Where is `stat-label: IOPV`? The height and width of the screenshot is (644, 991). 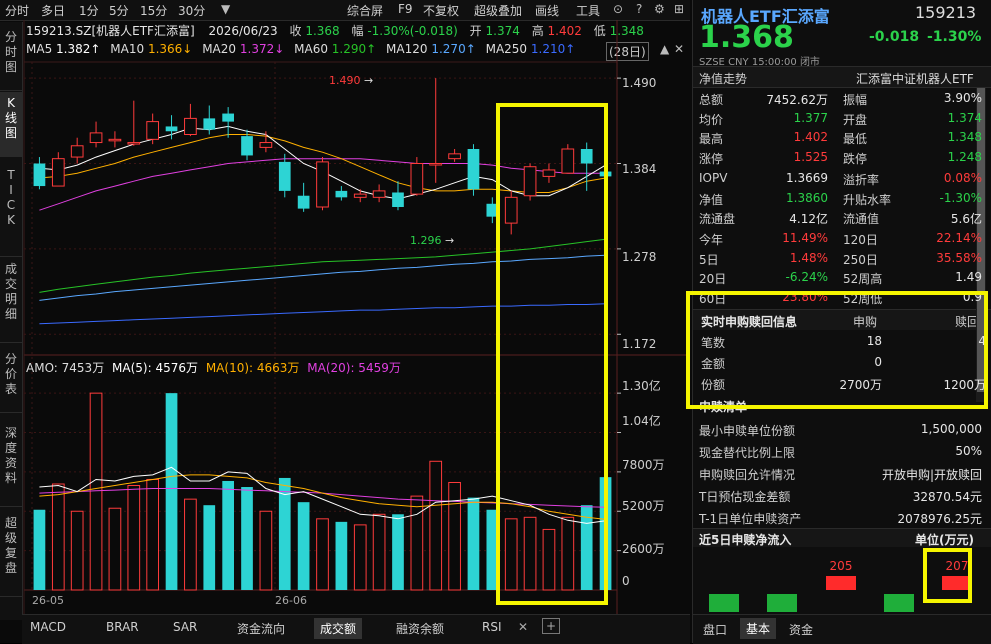 stat-label: IOPV is located at coordinates (713, 178).